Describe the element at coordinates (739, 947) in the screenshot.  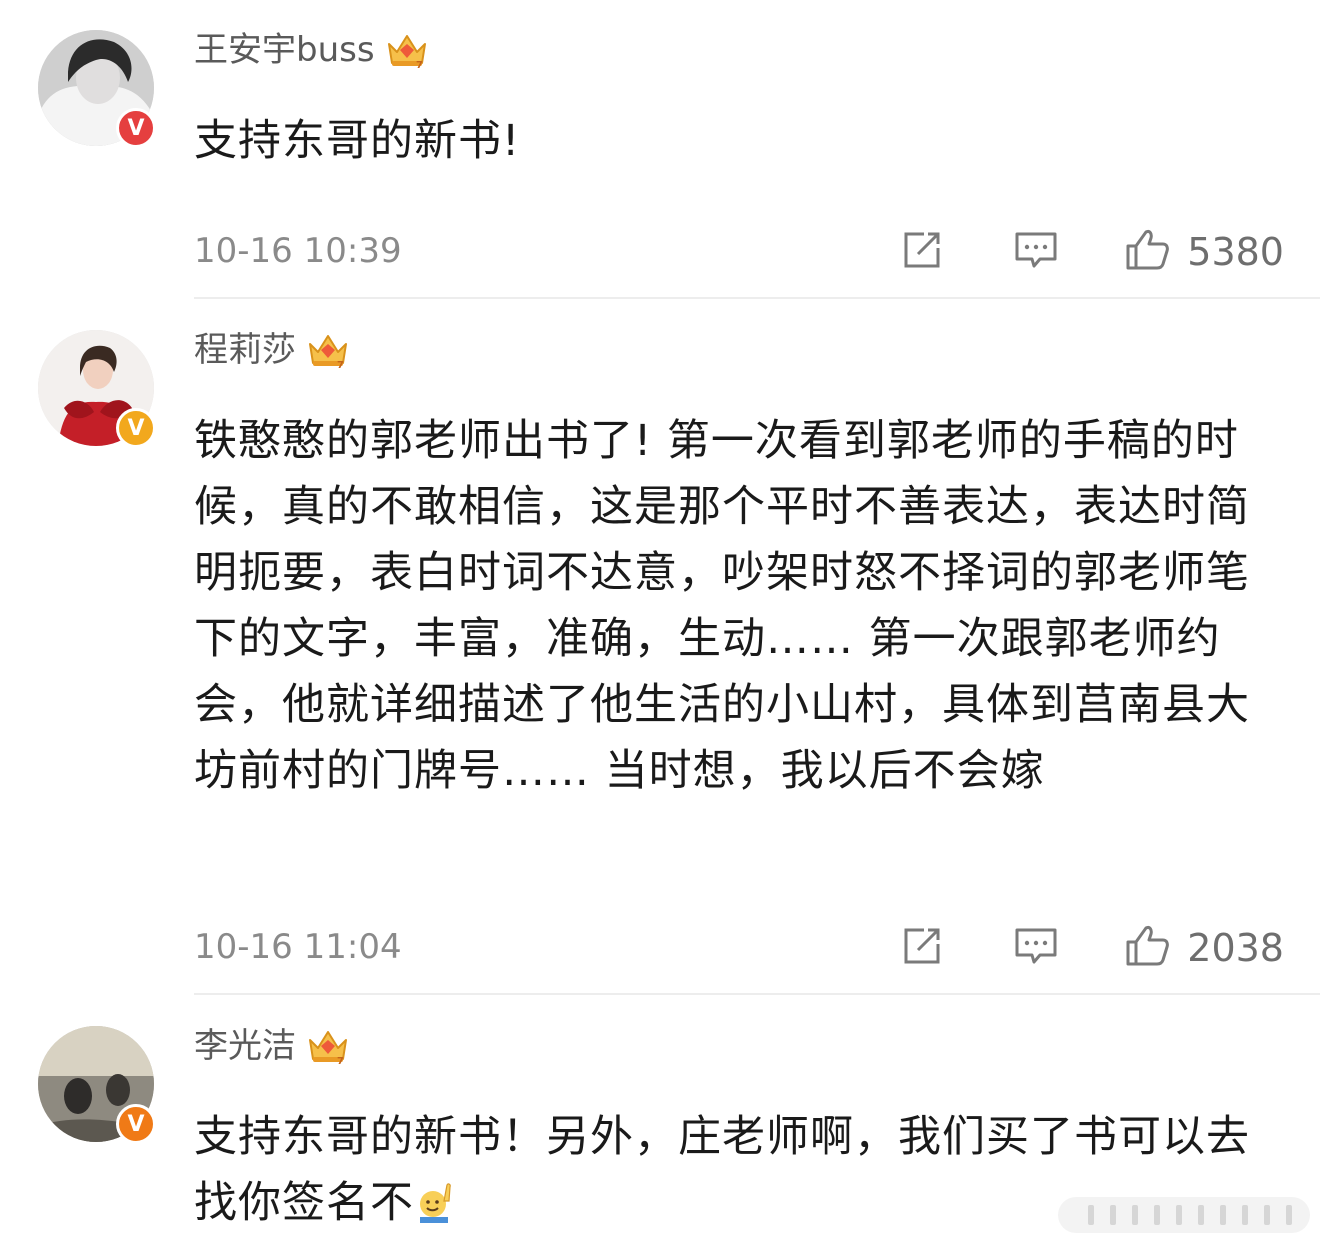
I see `comment-meta: 10-16 11:04 2038` at that location.